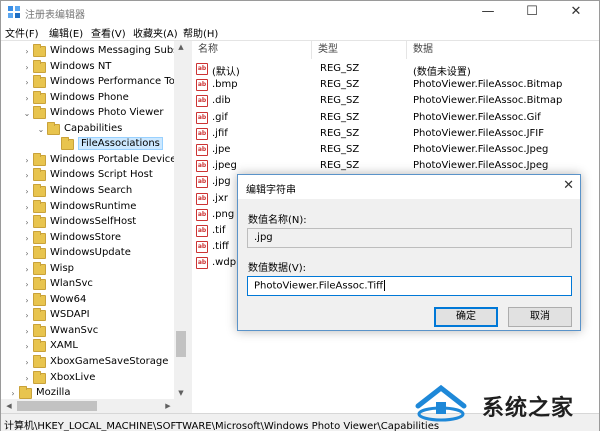 The width and height of the screenshot is (600, 431). I want to click on tree-node: FileAssociations, so click(94, 144).